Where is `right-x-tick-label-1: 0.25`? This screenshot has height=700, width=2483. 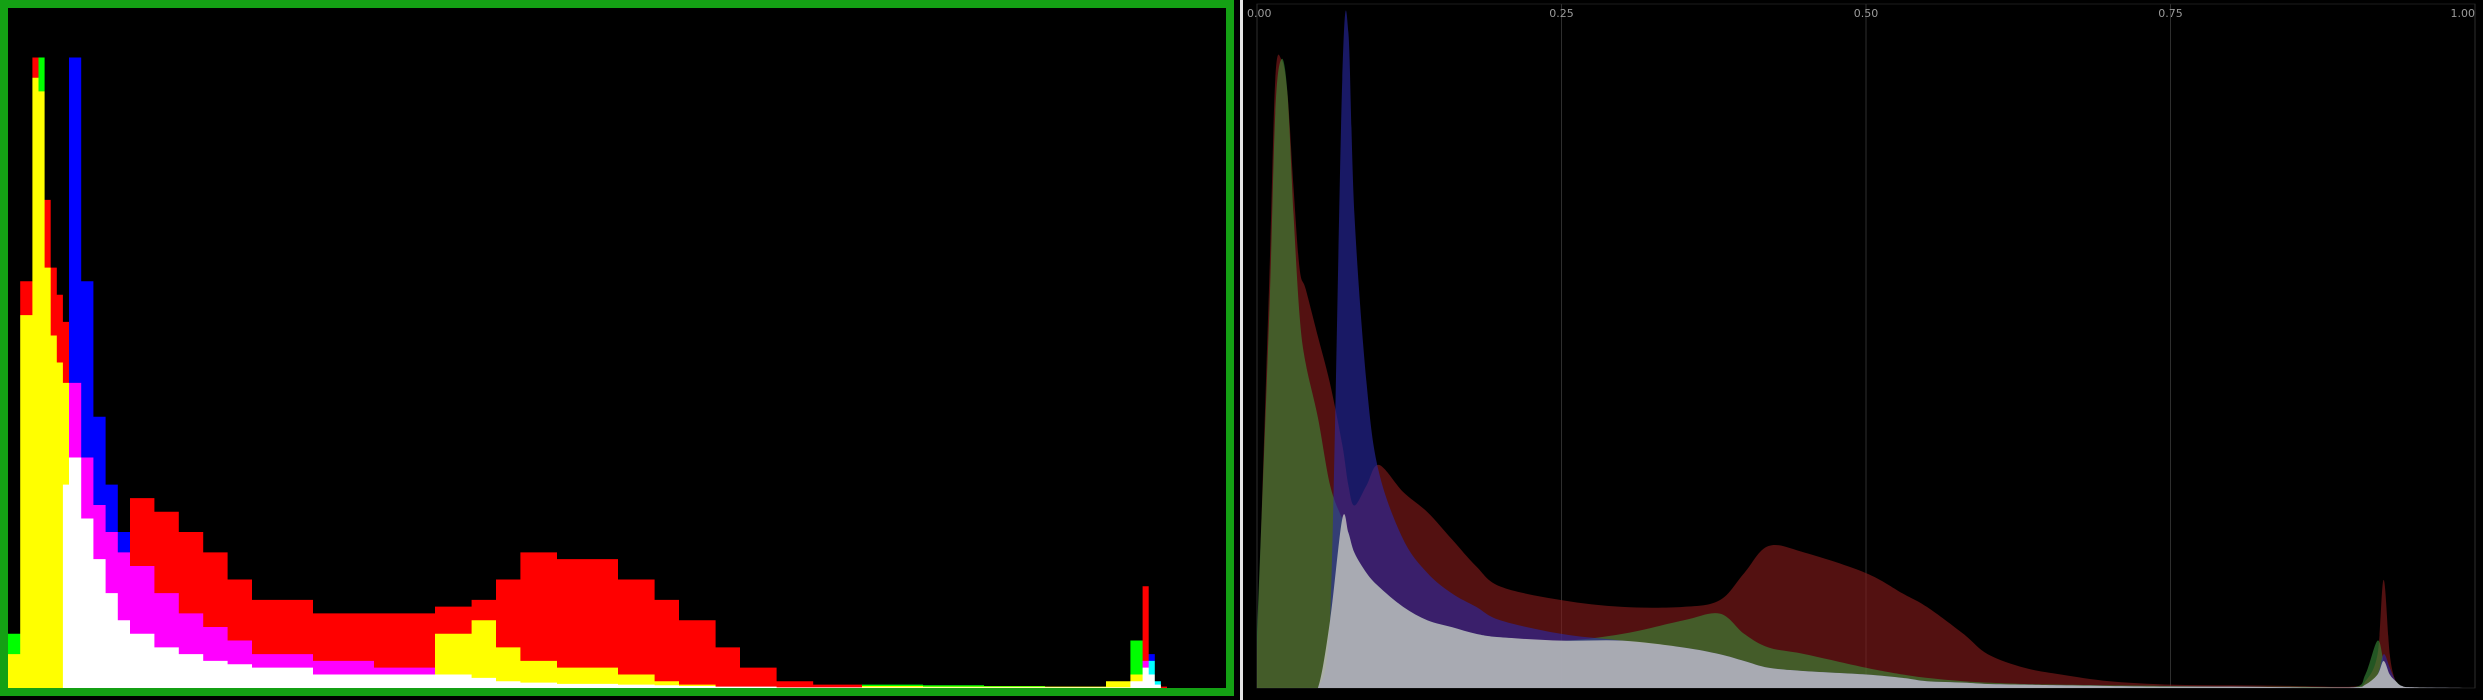
right-x-tick-label-1: 0.25 is located at coordinates (1561, 13).